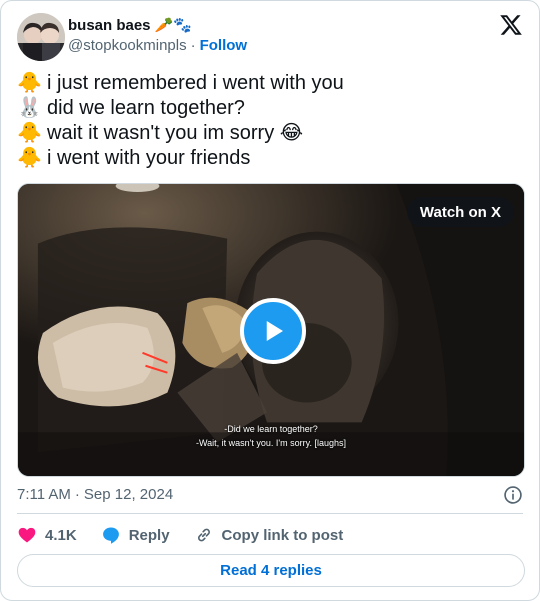 The image size is (540, 601). I want to click on action-bar: 4.1K Reply Copy link to post, so click(192, 535).